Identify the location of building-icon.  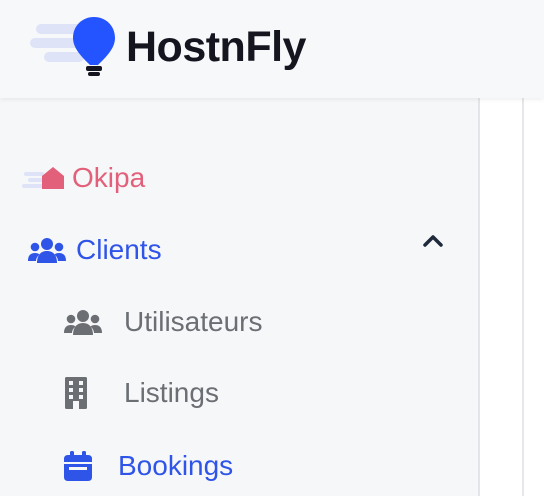
(76, 393).